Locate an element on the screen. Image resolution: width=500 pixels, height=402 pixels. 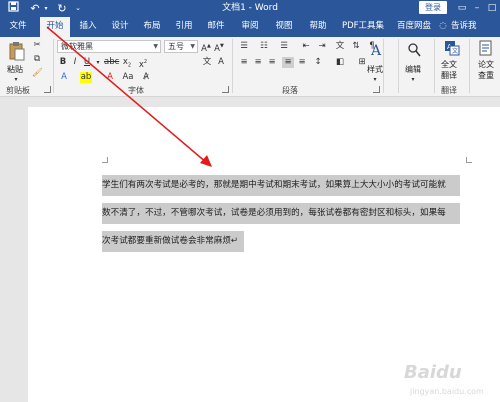
svg-text: jingyan.baidu.com is located at coordinates (446, 391).